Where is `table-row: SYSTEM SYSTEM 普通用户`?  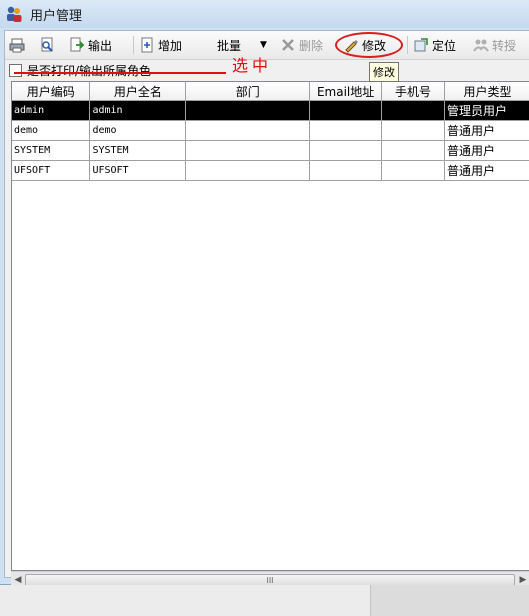
table-row: SYSTEM SYSTEM 普通用户 is located at coordinates (270, 150).